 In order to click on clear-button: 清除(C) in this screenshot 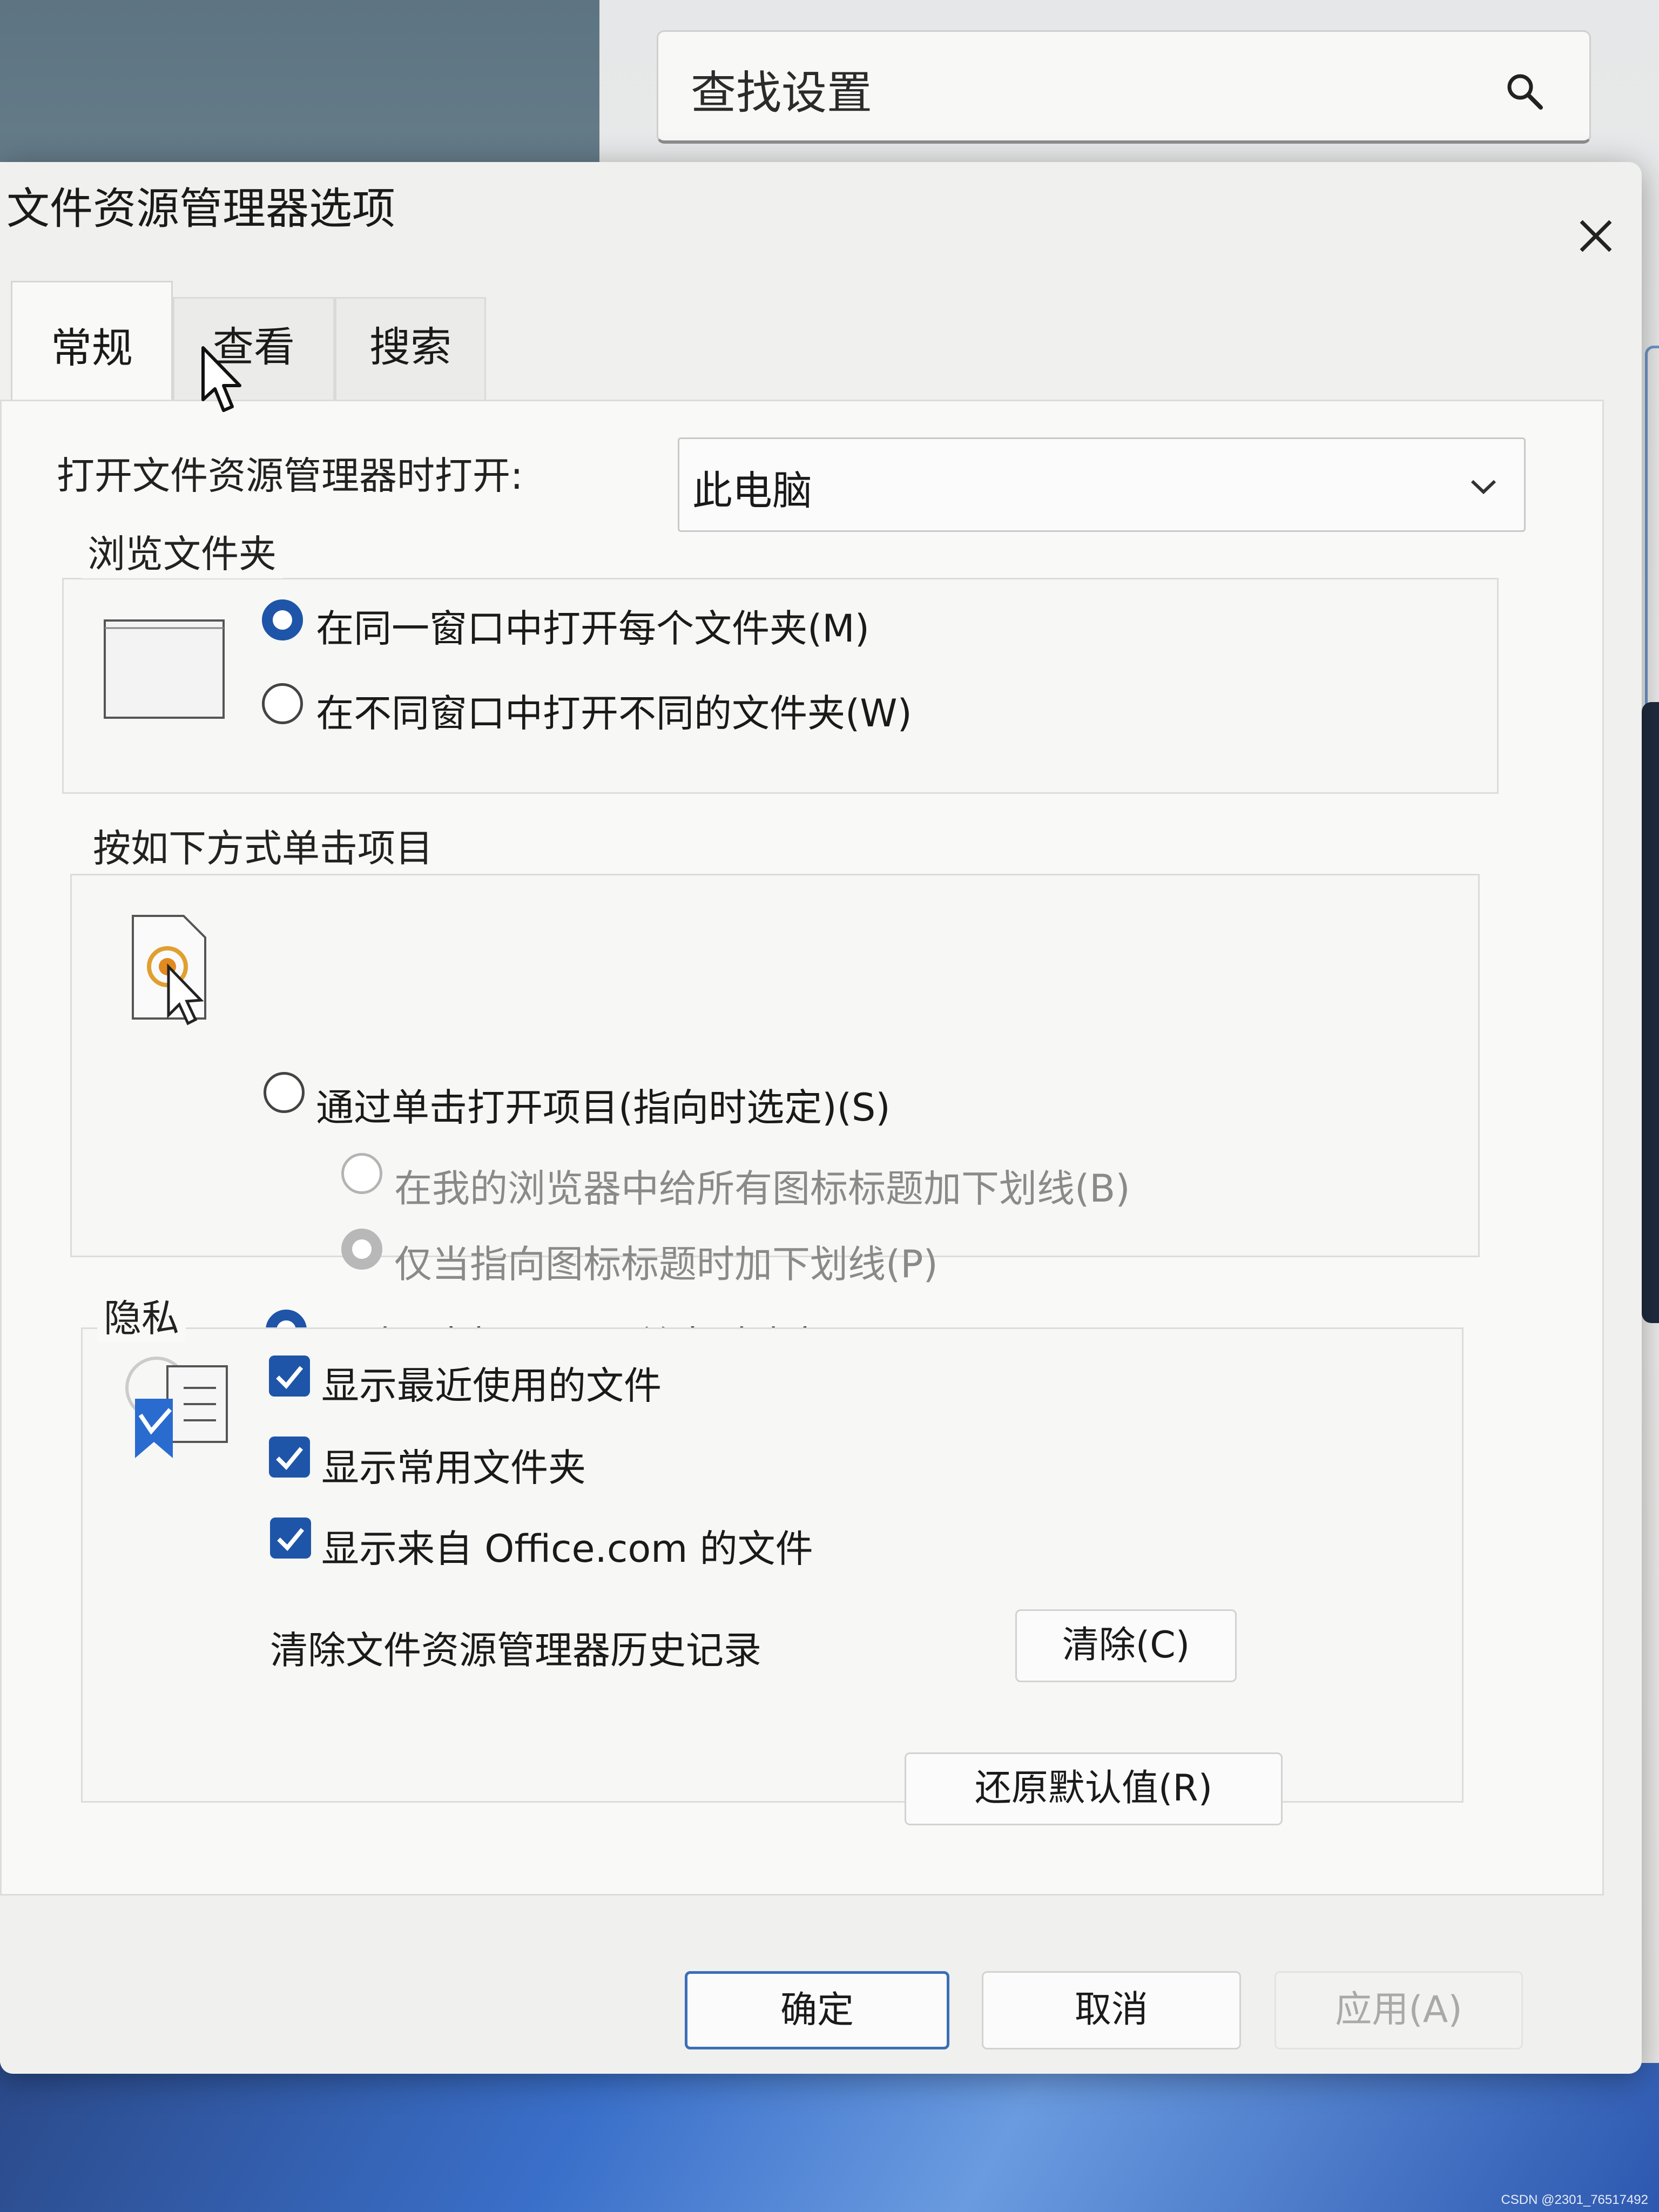, I will do `click(1126, 1645)`.